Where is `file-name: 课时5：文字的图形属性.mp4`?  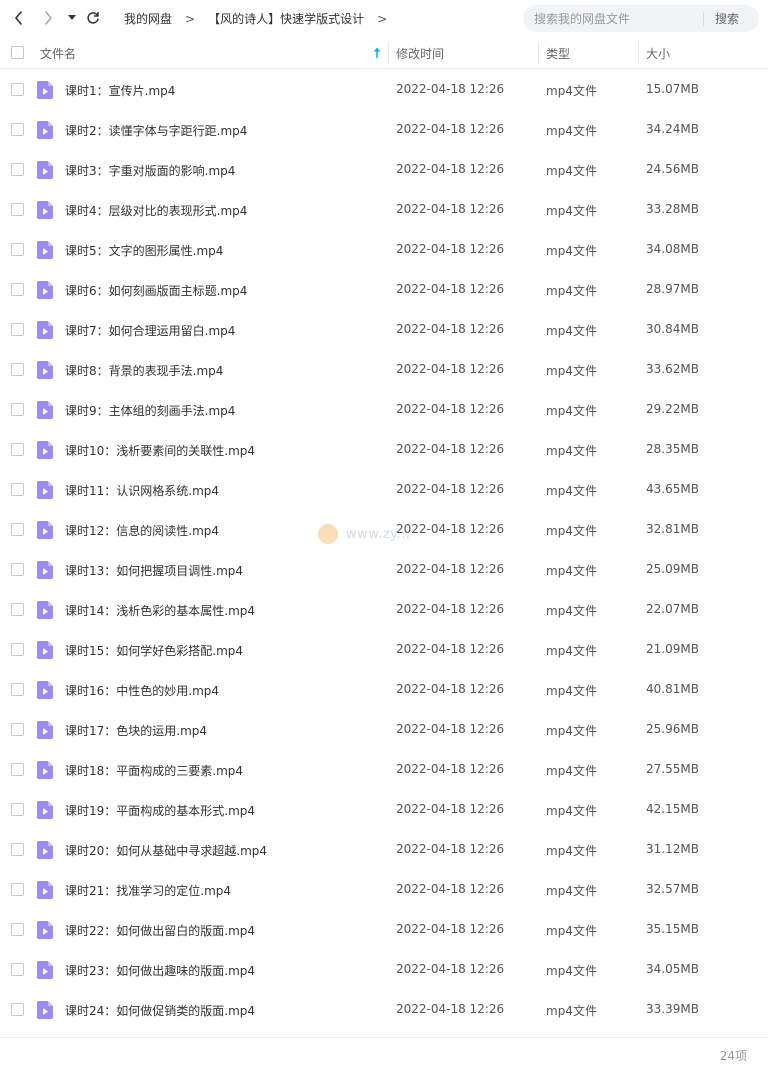
file-name: 课时5：文字的图形属性.mp4 is located at coordinates (144, 250).